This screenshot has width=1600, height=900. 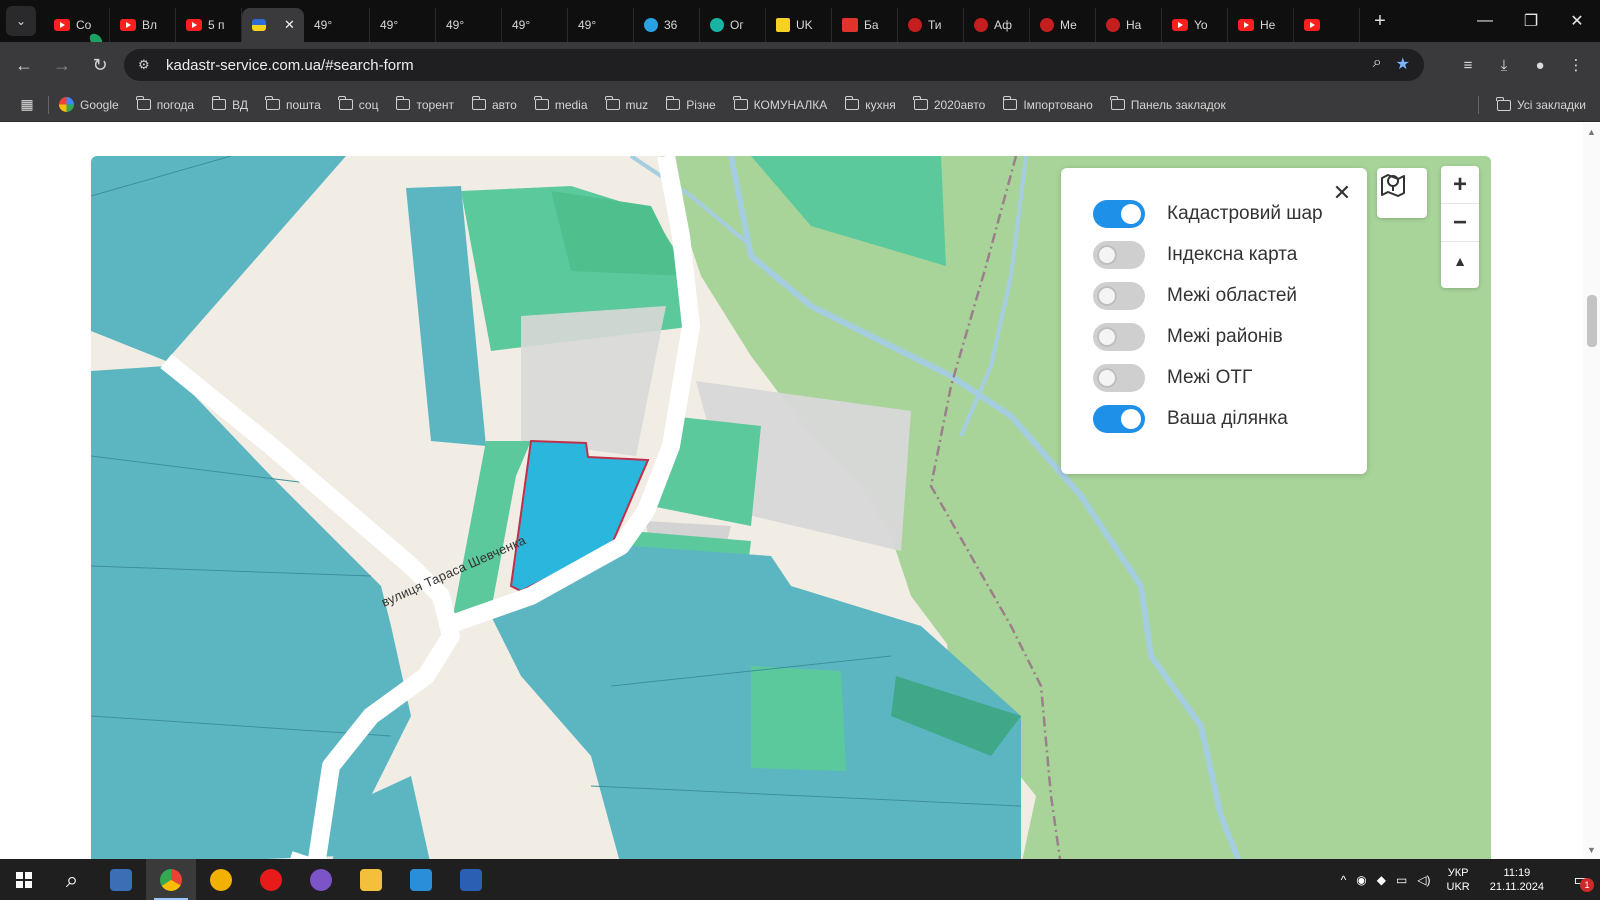 I want to click on volume-icon: ◁), so click(x=1423, y=880).